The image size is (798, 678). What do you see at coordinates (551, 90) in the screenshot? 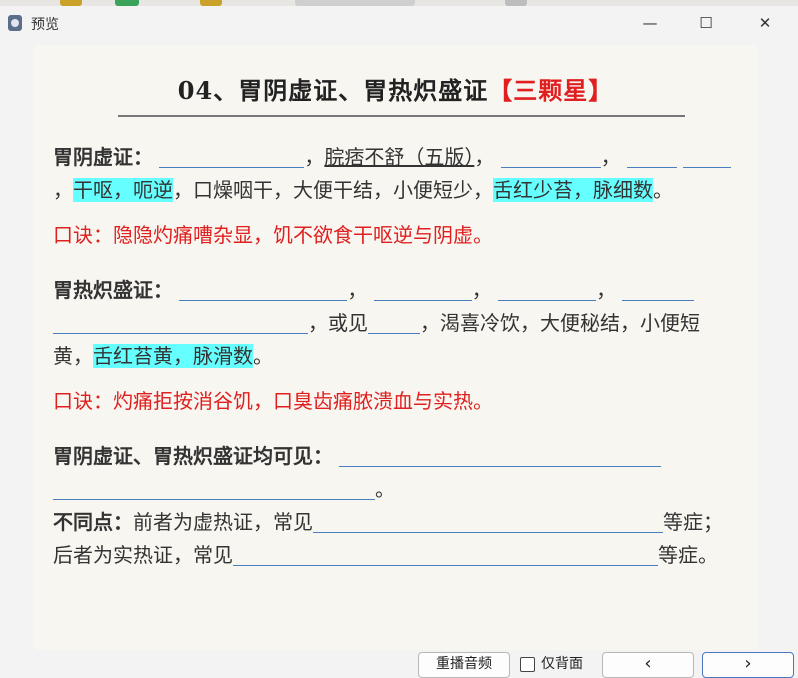
I see `star-rating-tag: 【三颗星】` at bounding box center [551, 90].